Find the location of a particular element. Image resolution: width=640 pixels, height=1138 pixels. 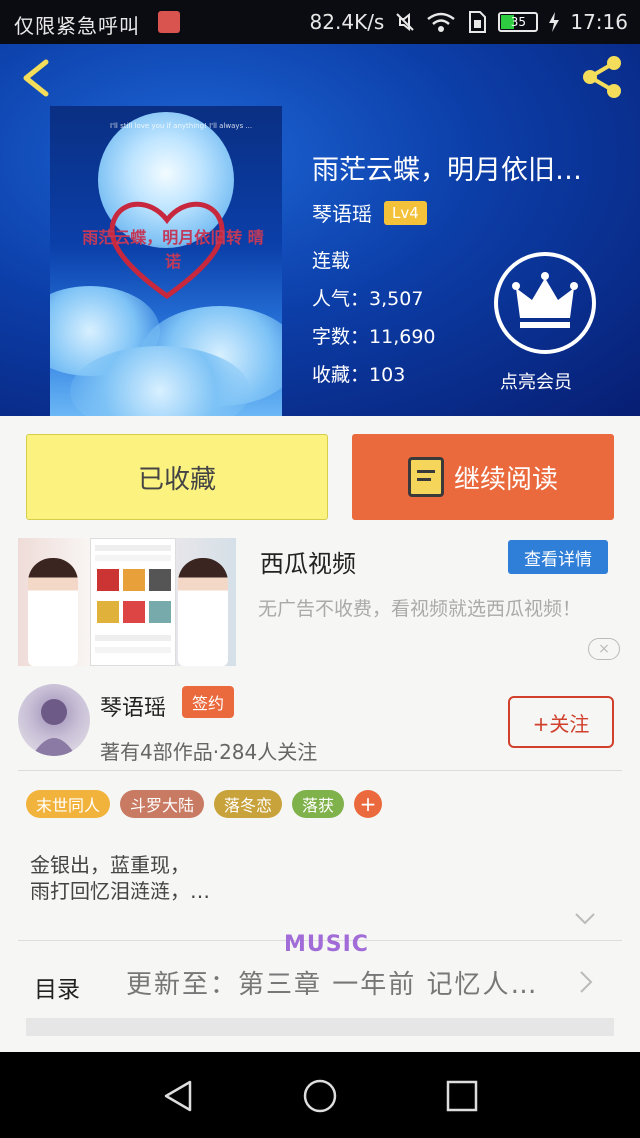

vip-label: 点亮会员 is located at coordinates (536, 381).